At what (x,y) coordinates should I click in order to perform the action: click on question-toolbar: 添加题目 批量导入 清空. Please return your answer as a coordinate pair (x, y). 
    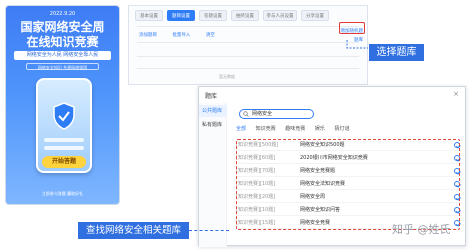
    Looking at the image, I should click on (184, 35).